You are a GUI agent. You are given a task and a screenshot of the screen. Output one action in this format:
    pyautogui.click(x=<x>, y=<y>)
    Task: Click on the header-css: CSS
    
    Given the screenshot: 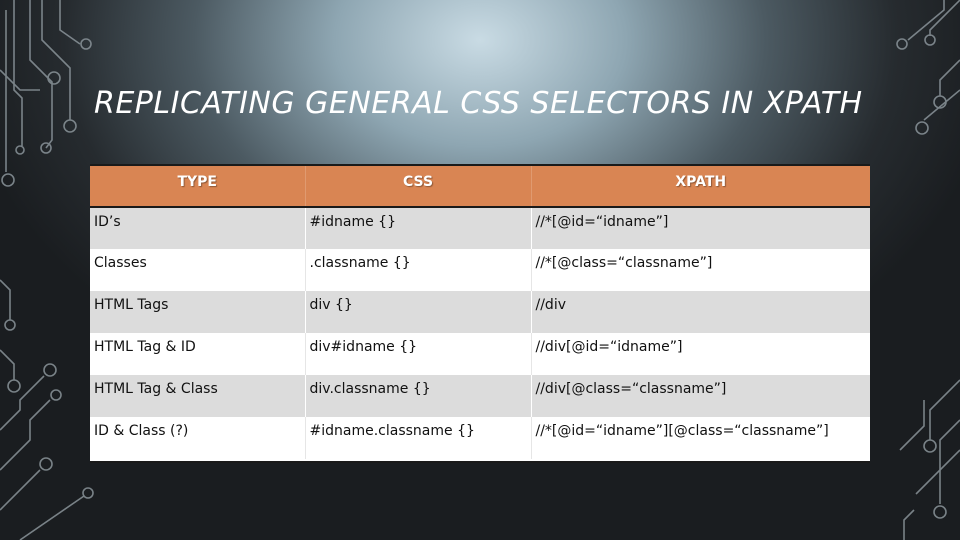 What is the action you would take?
    pyautogui.click(x=417, y=186)
    